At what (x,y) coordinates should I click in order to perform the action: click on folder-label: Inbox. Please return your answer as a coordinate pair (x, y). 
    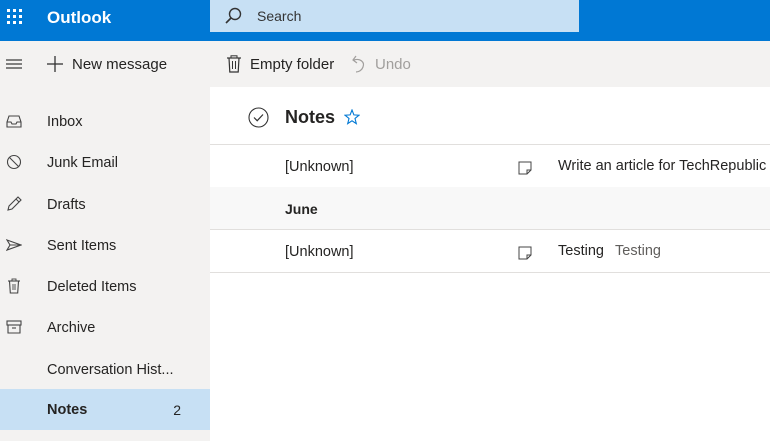
    Looking at the image, I should click on (65, 121).